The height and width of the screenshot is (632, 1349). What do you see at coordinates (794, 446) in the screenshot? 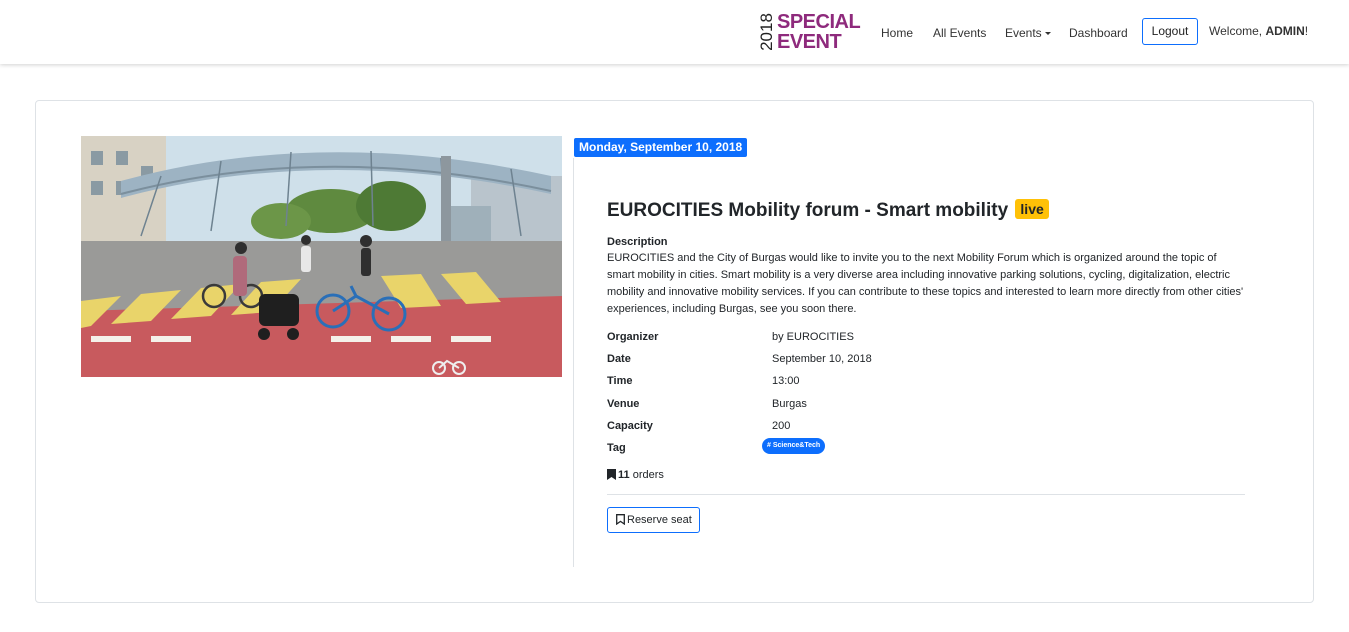
I see `tag-pill: # Science&Tech` at bounding box center [794, 446].